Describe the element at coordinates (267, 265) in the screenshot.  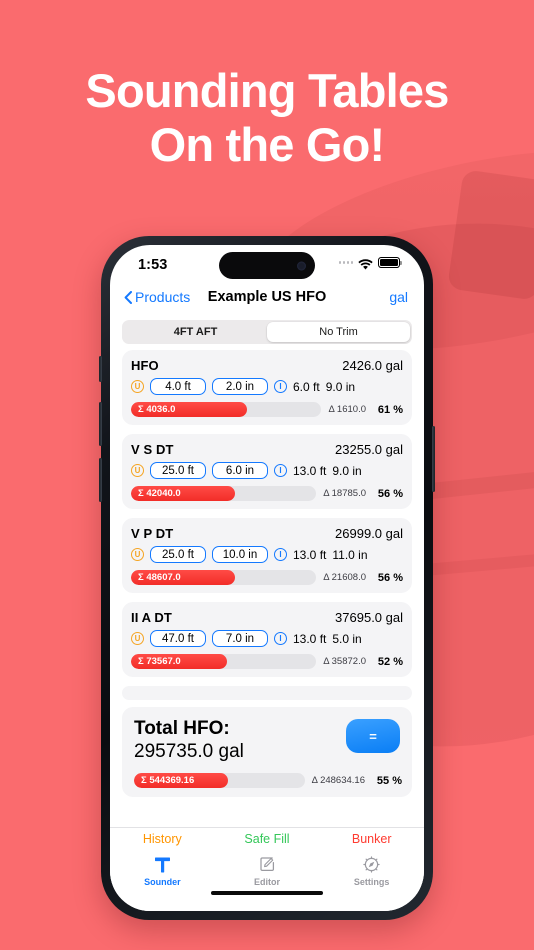
I see `status-bar: 1:53` at that location.